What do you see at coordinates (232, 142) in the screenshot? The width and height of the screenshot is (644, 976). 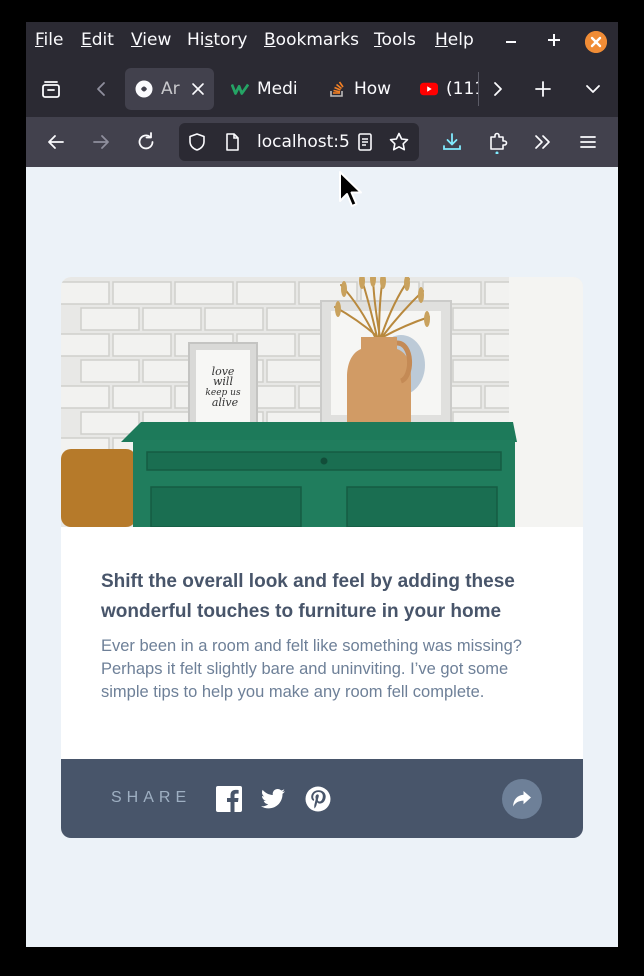 I see `page-icon` at bounding box center [232, 142].